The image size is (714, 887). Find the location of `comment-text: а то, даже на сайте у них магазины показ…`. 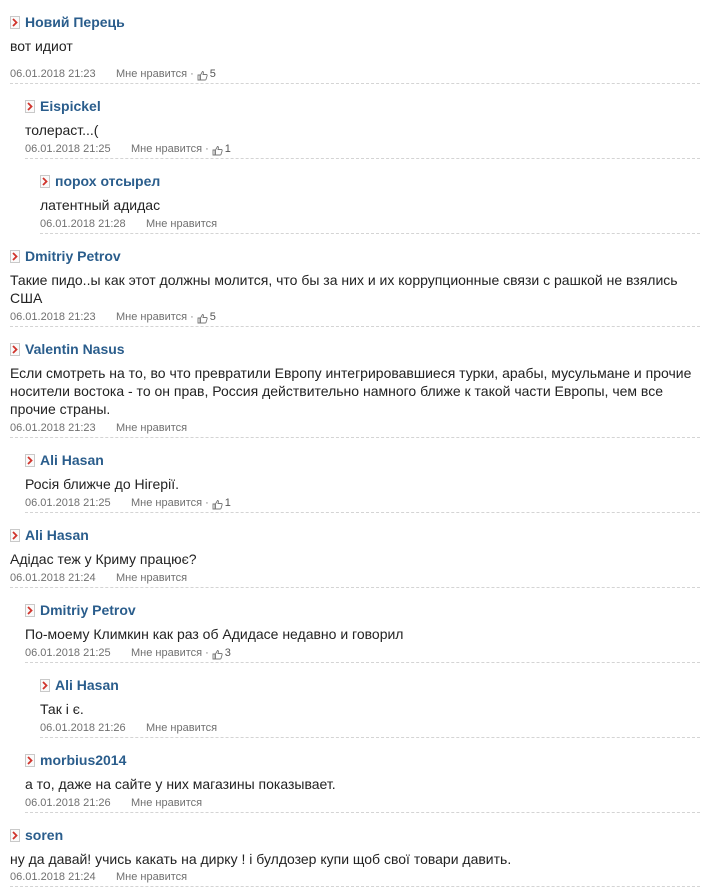

comment-text: а то, даже на сайте у них магазины показ… is located at coordinates (180, 784).